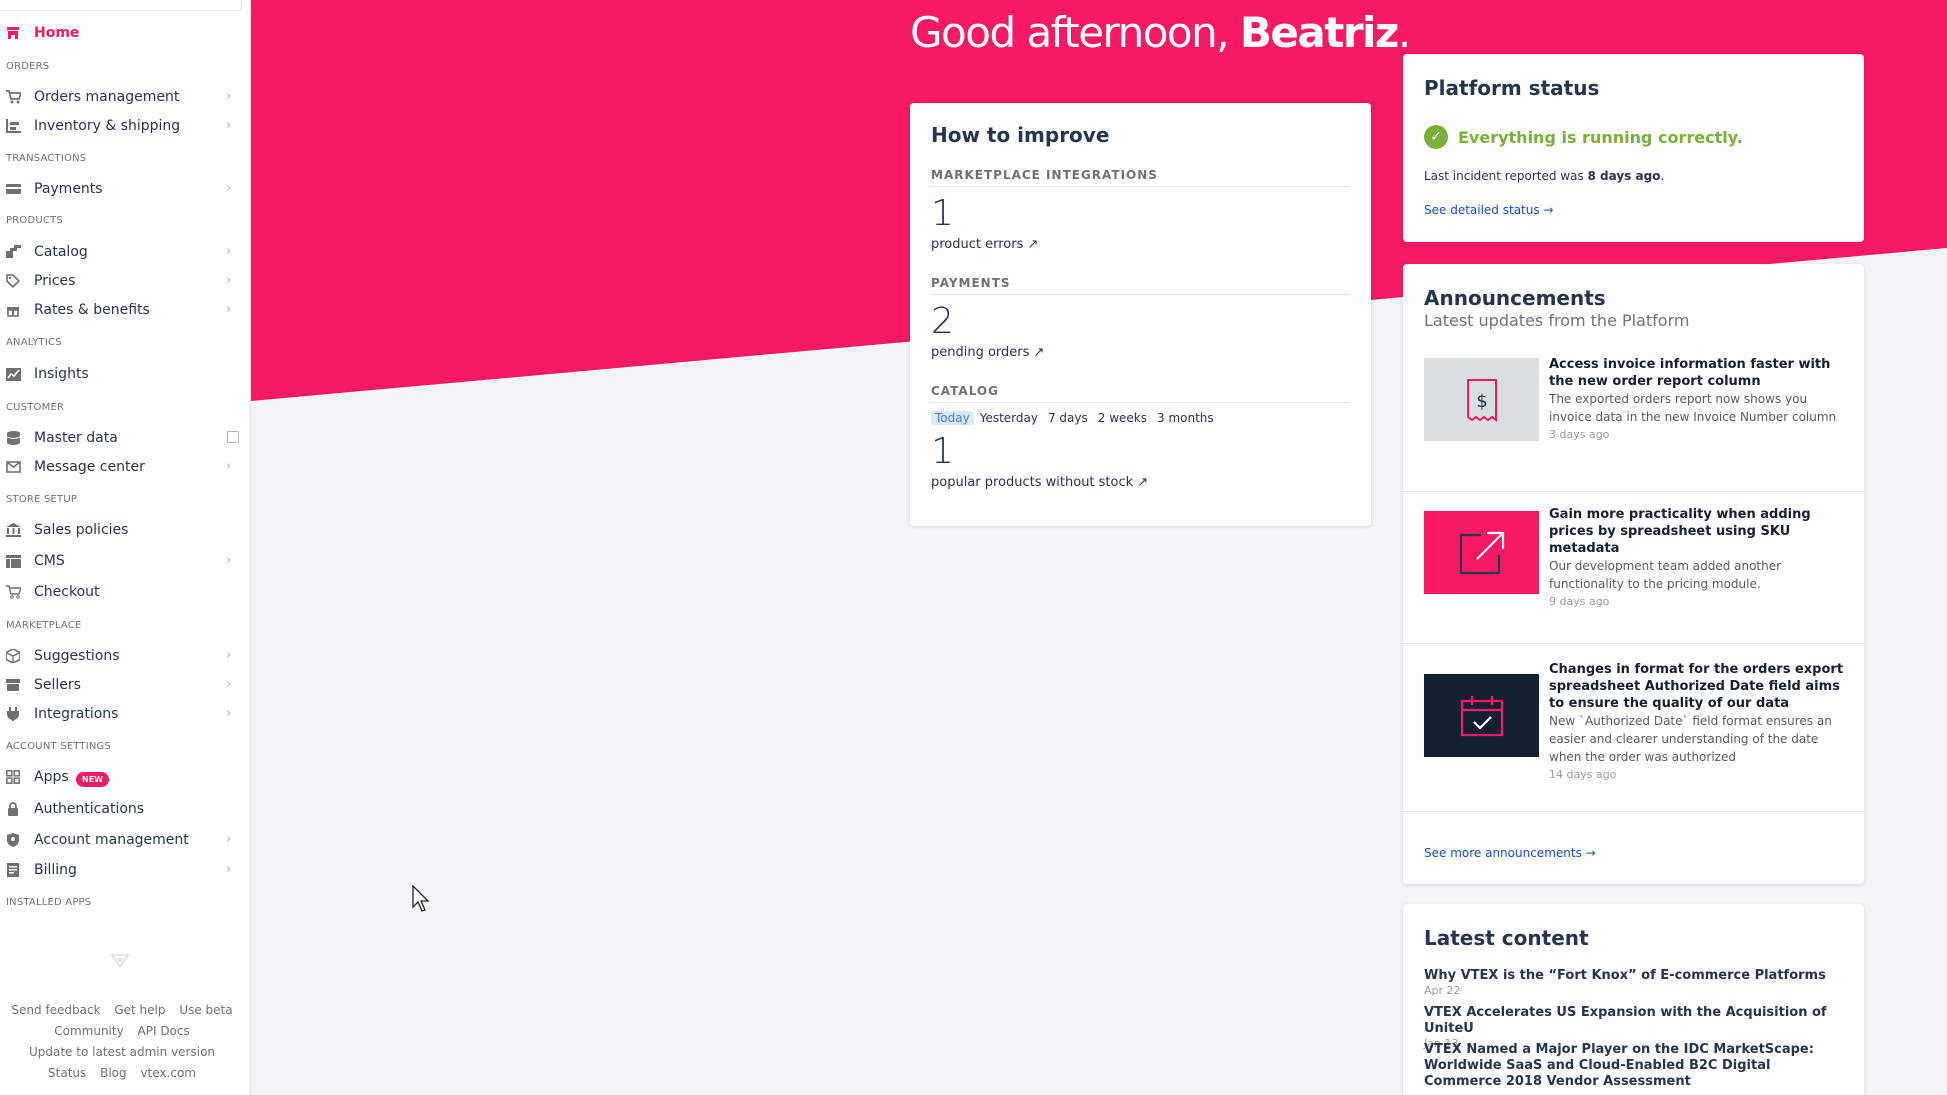  Describe the element at coordinates (205, 1010) in the screenshot. I see `use-beta-link: Use beta` at that location.